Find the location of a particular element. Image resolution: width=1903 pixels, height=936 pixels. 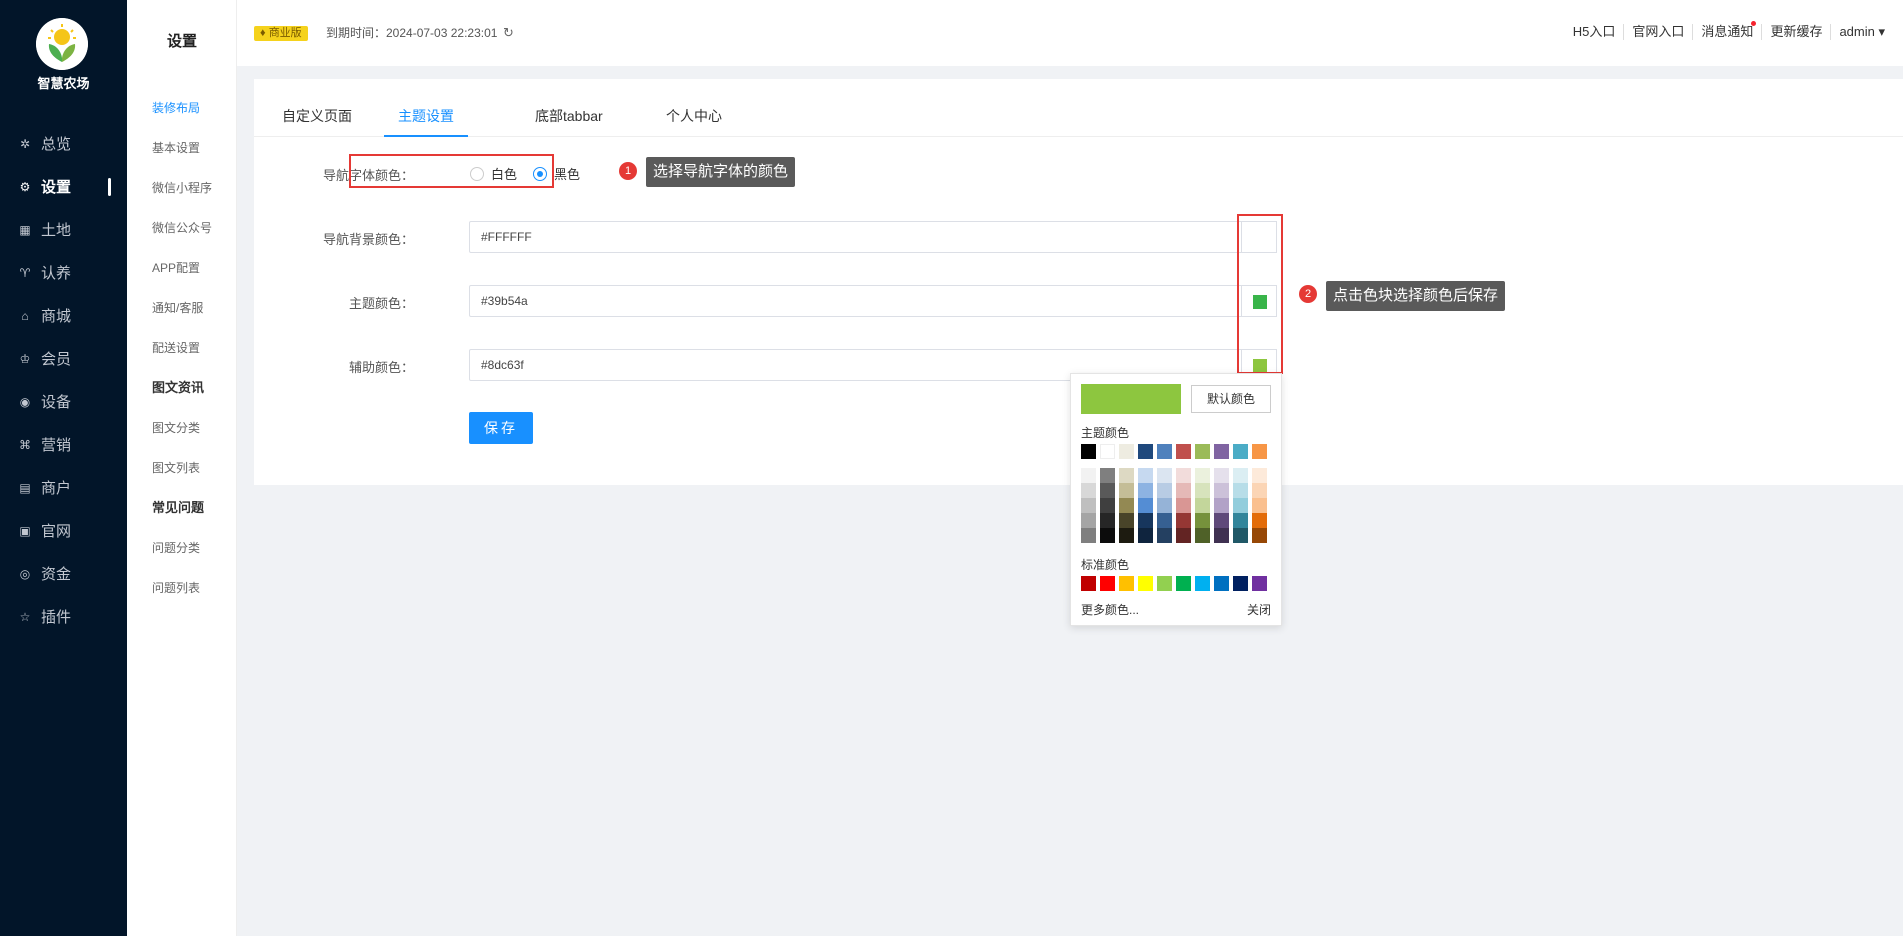

submenu-item: 问题列表 is located at coordinates (182, 588).